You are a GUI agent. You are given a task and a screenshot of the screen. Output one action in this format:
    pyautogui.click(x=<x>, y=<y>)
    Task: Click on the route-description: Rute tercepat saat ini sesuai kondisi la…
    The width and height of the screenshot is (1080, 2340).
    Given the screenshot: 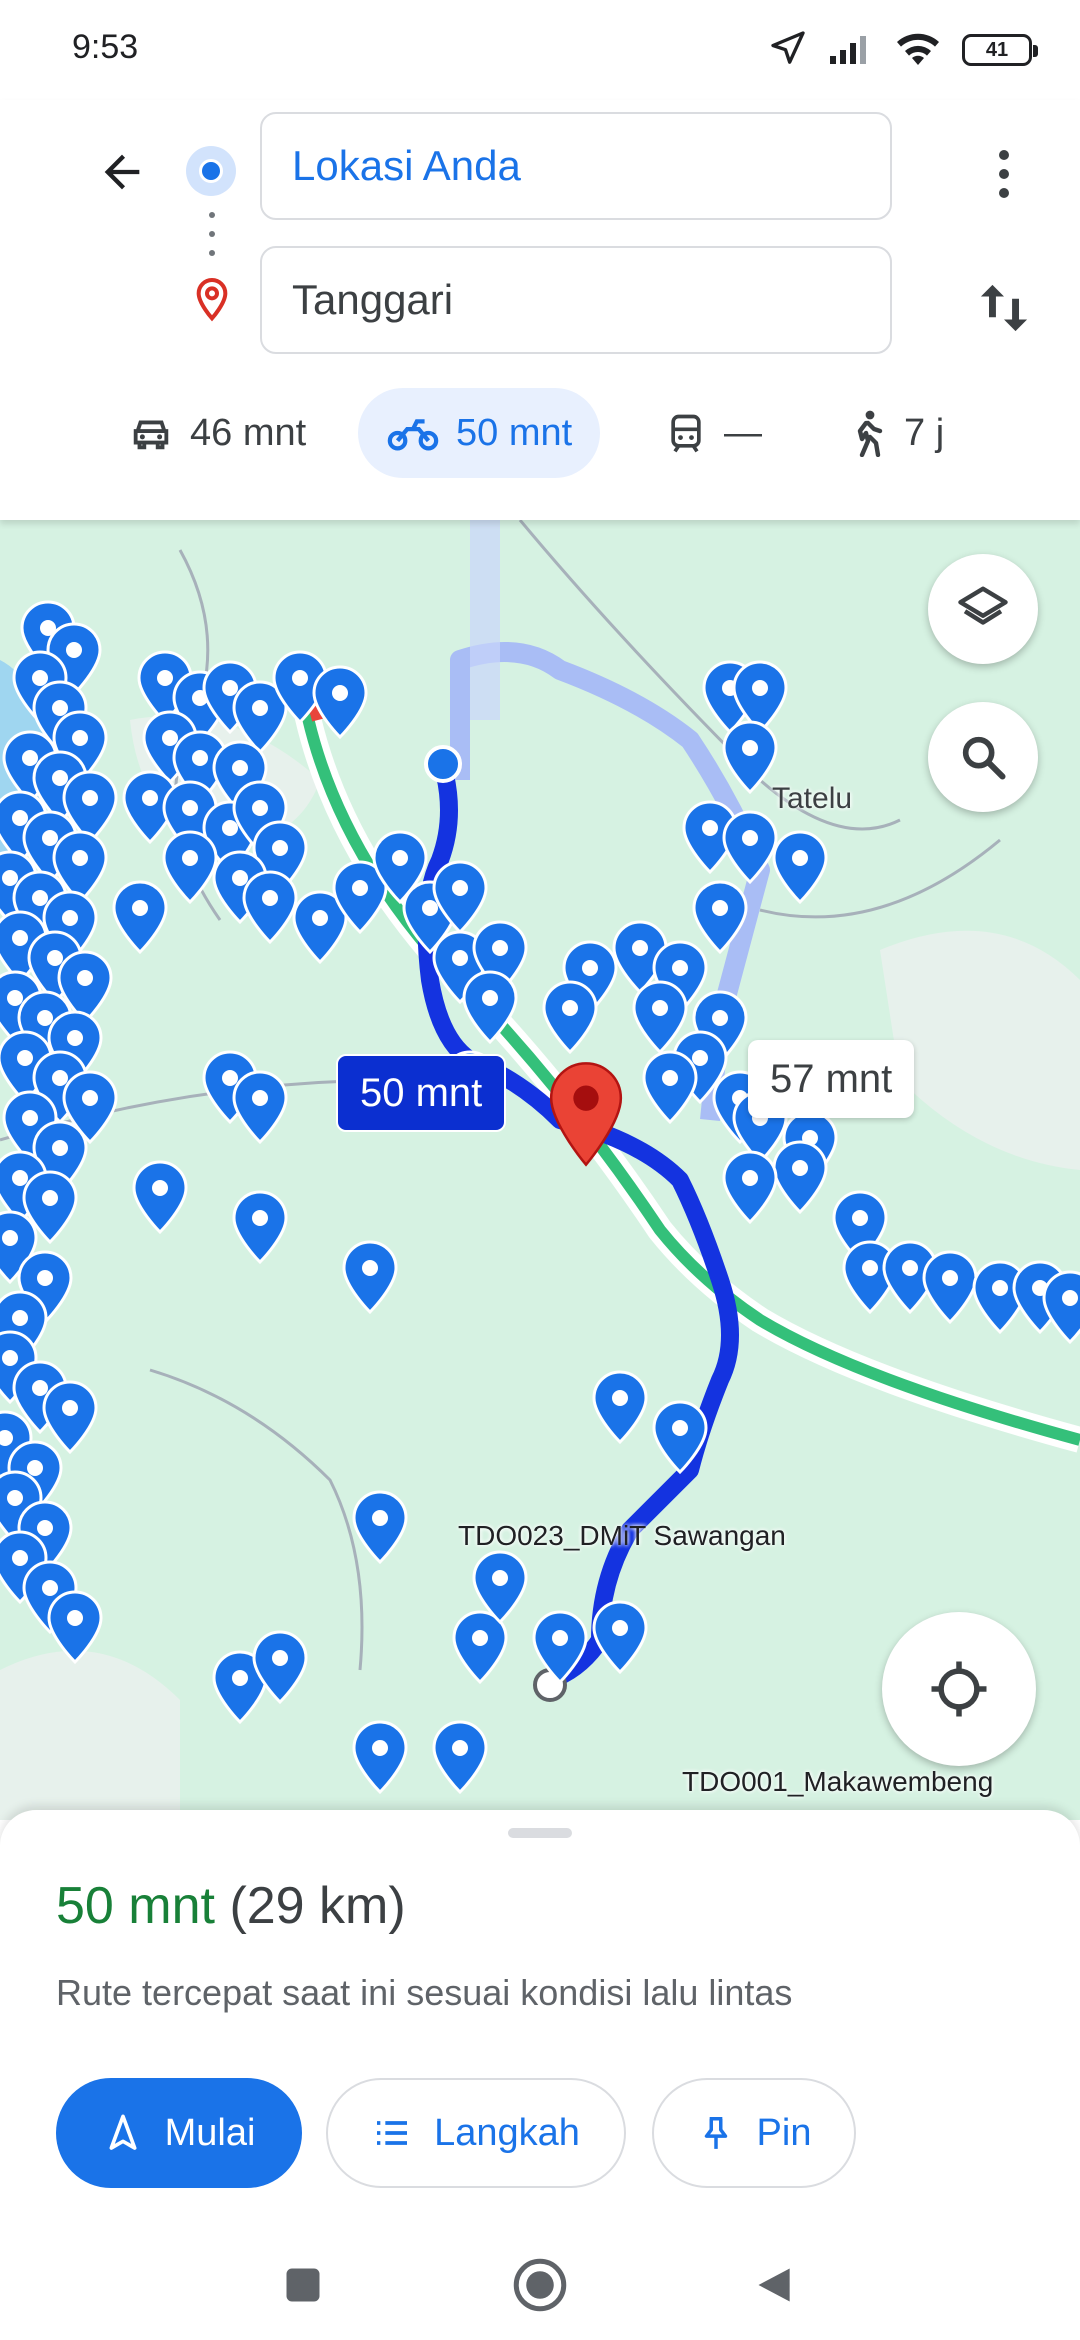 What is the action you would take?
    pyautogui.click(x=424, y=1992)
    